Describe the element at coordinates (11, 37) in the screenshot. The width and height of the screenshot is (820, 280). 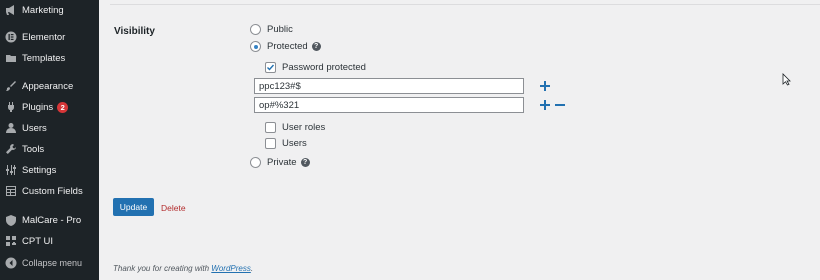
I see `elementor-icon` at that location.